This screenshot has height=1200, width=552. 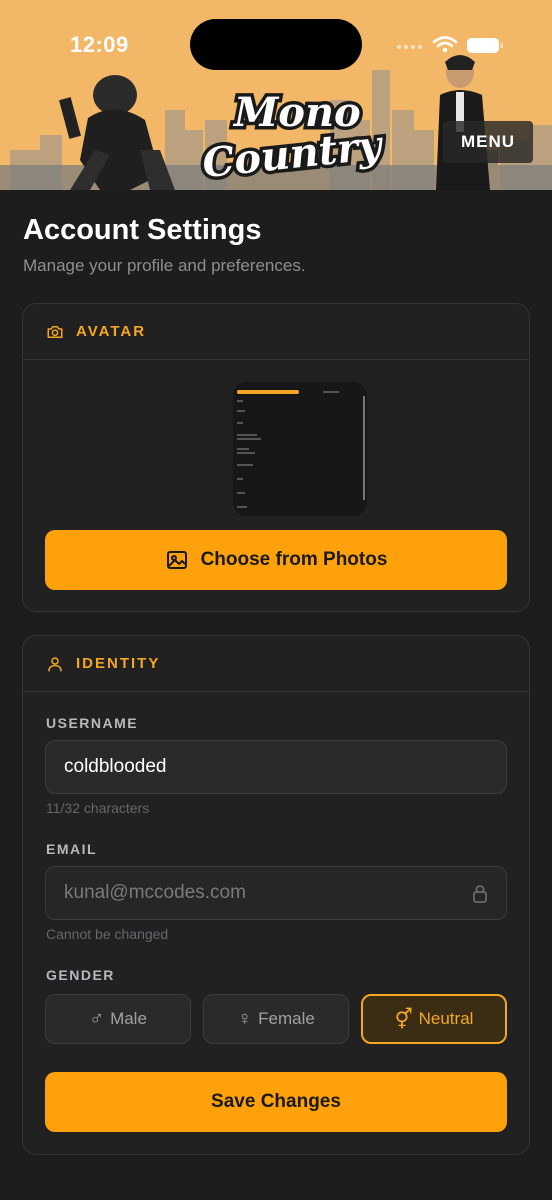 I want to click on page-subtitle: Manage your profile and preferences., so click(x=164, y=265).